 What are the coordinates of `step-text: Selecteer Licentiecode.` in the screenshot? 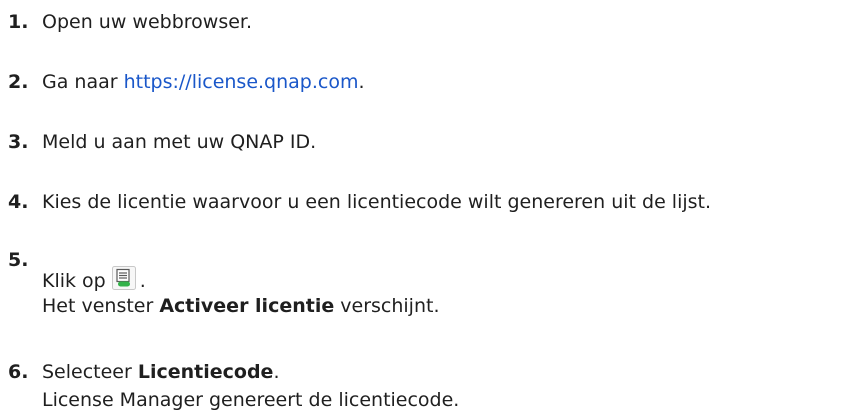 It's located at (161, 372).